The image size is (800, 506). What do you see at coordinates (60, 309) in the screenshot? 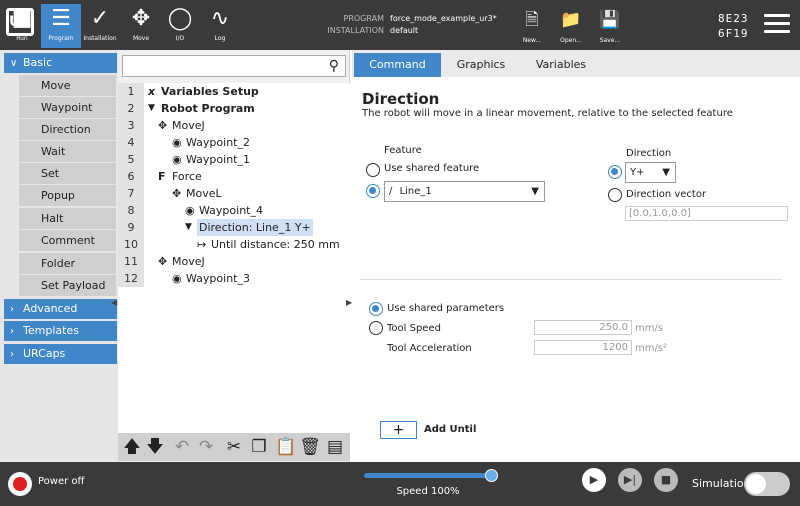
I see `sidebar-section-advanced: › Advanced` at bounding box center [60, 309].